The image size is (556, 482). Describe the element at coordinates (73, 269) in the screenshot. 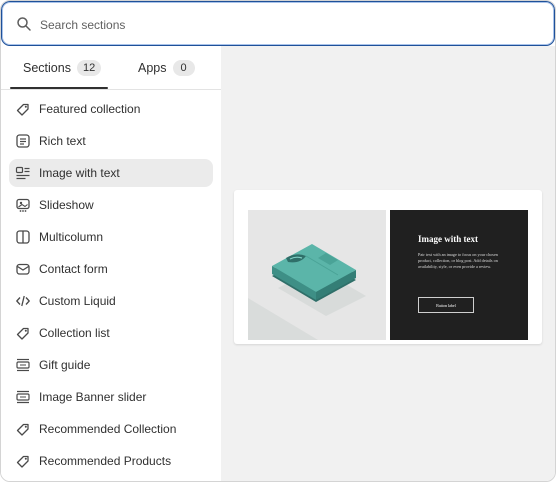

I see `section-item-label: Contact form` at that location.